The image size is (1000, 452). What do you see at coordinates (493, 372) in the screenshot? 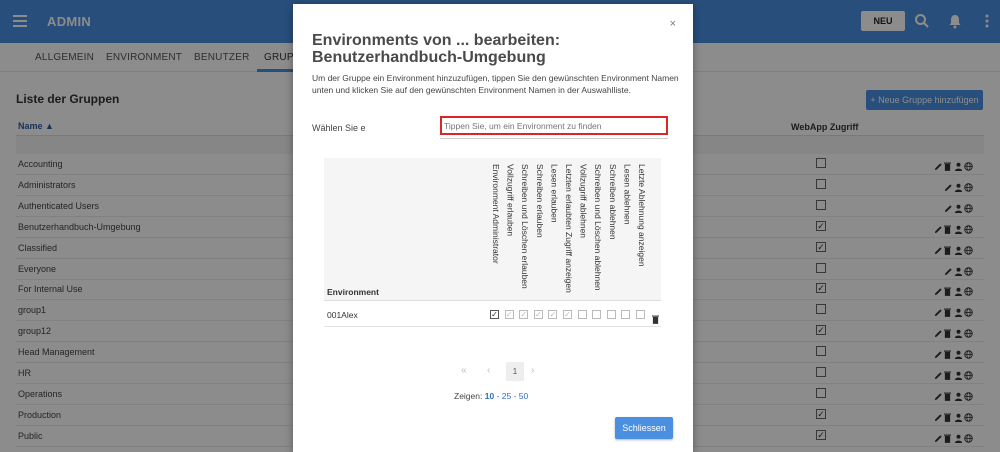
I see `pagination: « ‹ 1 ›` at bounding box center [493, 372].